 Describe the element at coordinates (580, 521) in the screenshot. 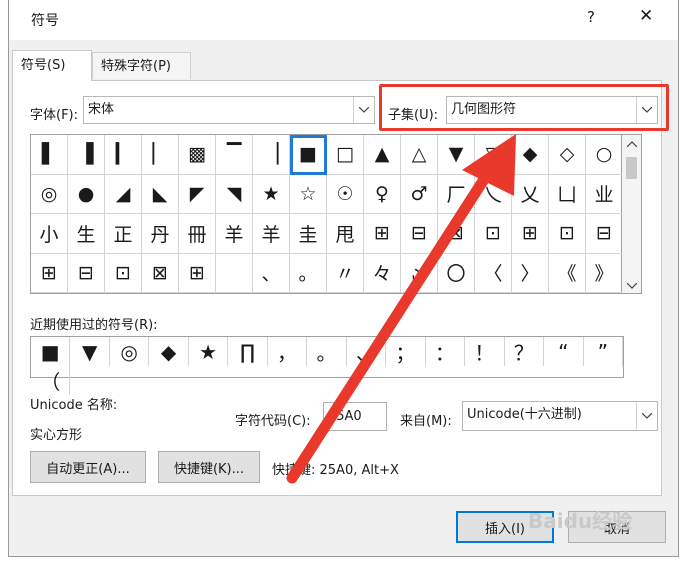

I see `baidu-watermark: Baidu经验` at that location.